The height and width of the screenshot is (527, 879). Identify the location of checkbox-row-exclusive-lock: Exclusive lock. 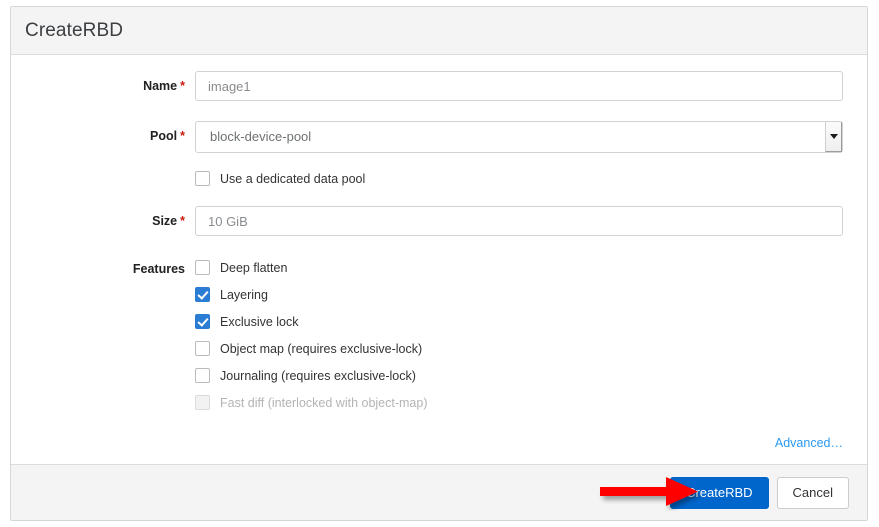
(519, 321).